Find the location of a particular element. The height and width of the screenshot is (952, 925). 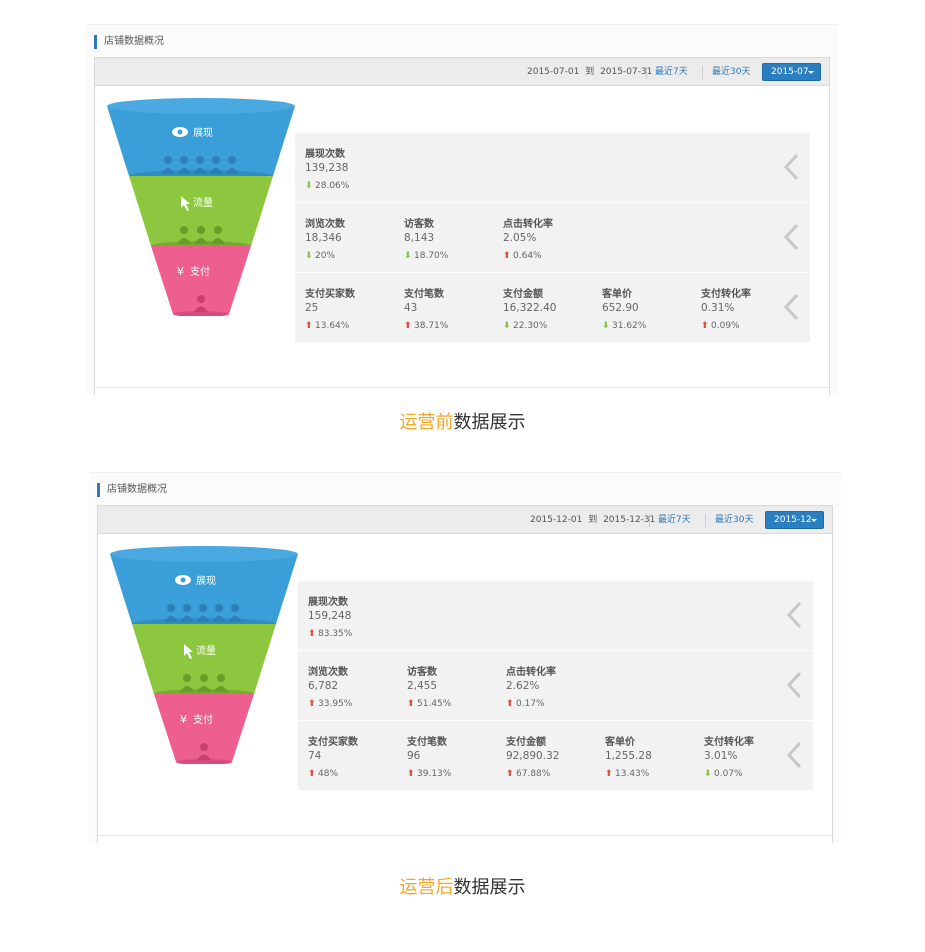

metric-label: 访客数 is located at coordinates (419, 224).